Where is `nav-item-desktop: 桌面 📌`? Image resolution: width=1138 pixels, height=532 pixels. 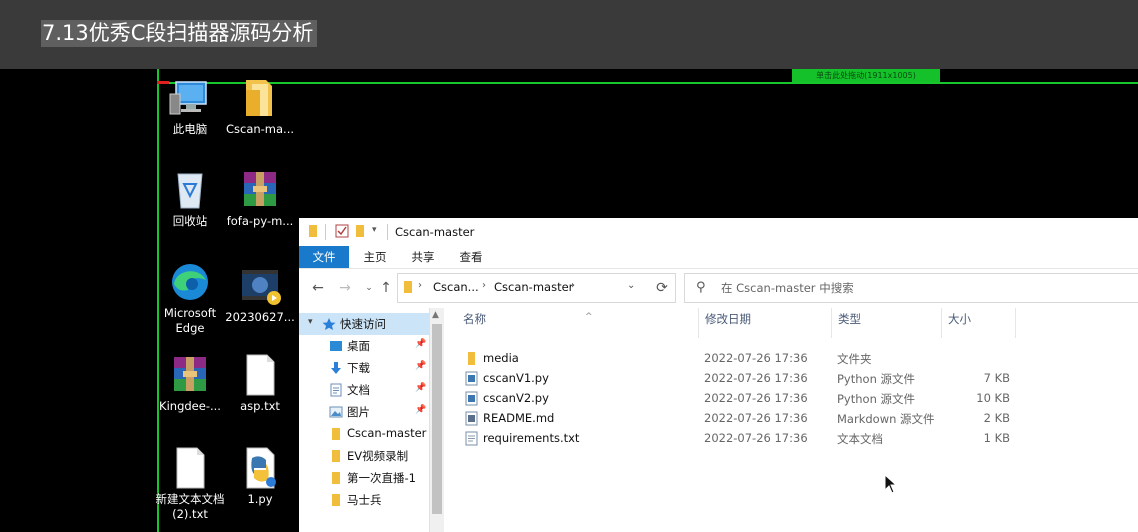
nav-item-desktop: 桌面 📌 is located at coordinates (364, 346).